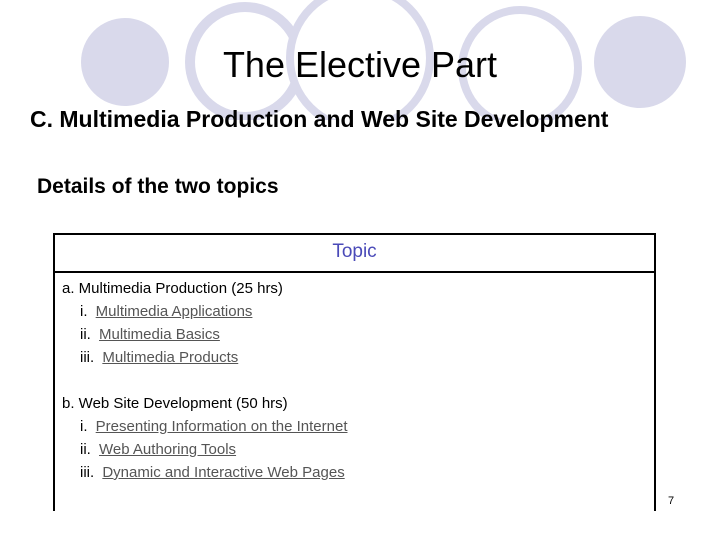 Image resolution: width=720 pixels, height=540 pixels. I want to click on group-title: b. Web Site Development (50 hrs), so click(175, 403).